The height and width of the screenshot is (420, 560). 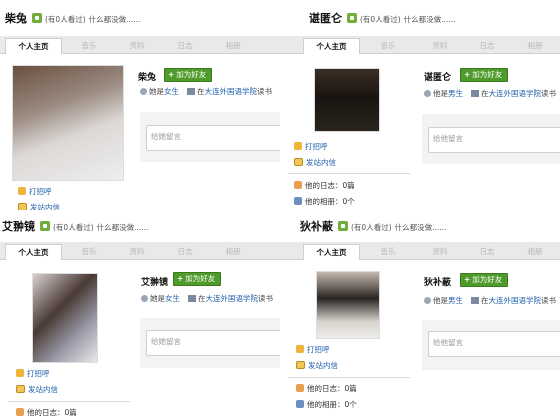 What do you see at coordinates (349, 377) in the screenshot?
I see `divider` at bounding box center [349, 377].